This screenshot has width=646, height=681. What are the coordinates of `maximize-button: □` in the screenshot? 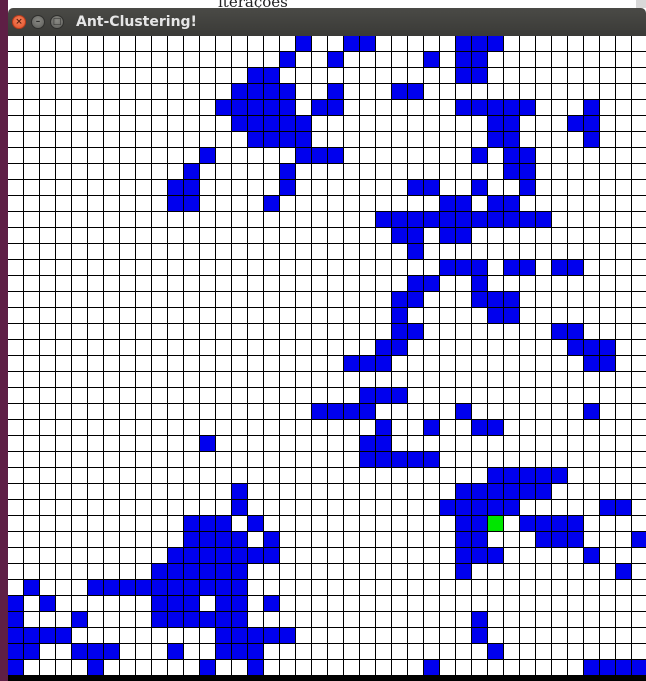 It's located at (57, 22).